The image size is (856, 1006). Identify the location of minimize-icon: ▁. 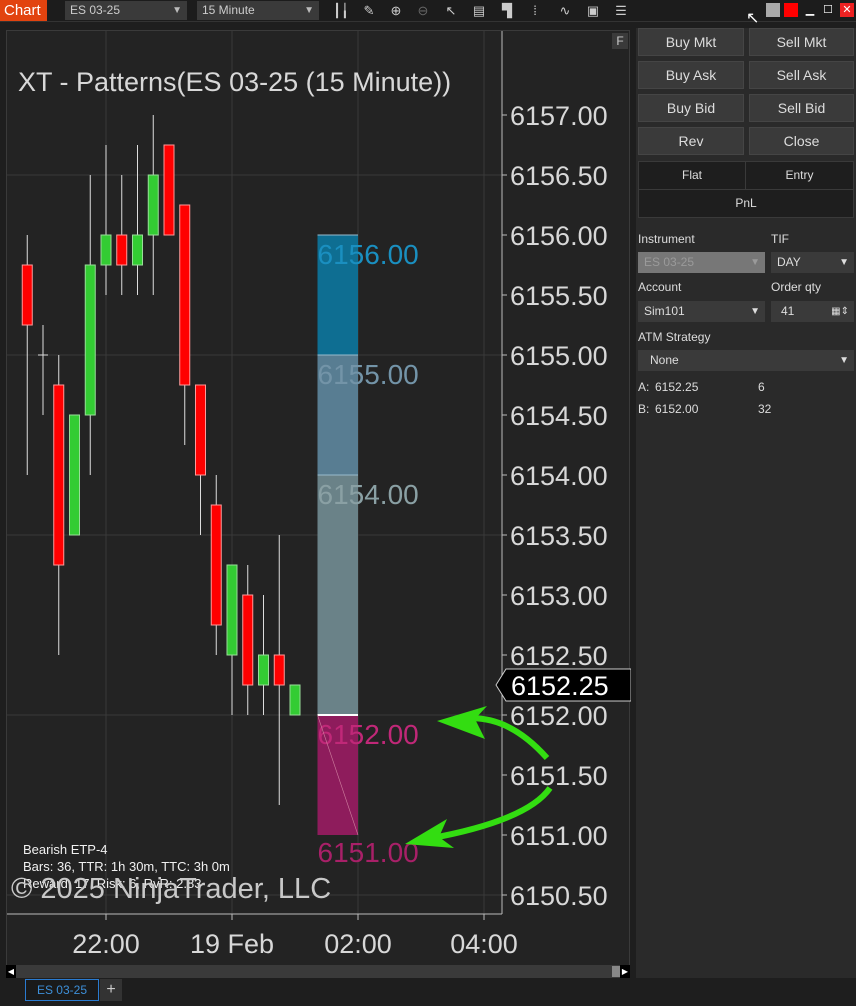
(810, 10).